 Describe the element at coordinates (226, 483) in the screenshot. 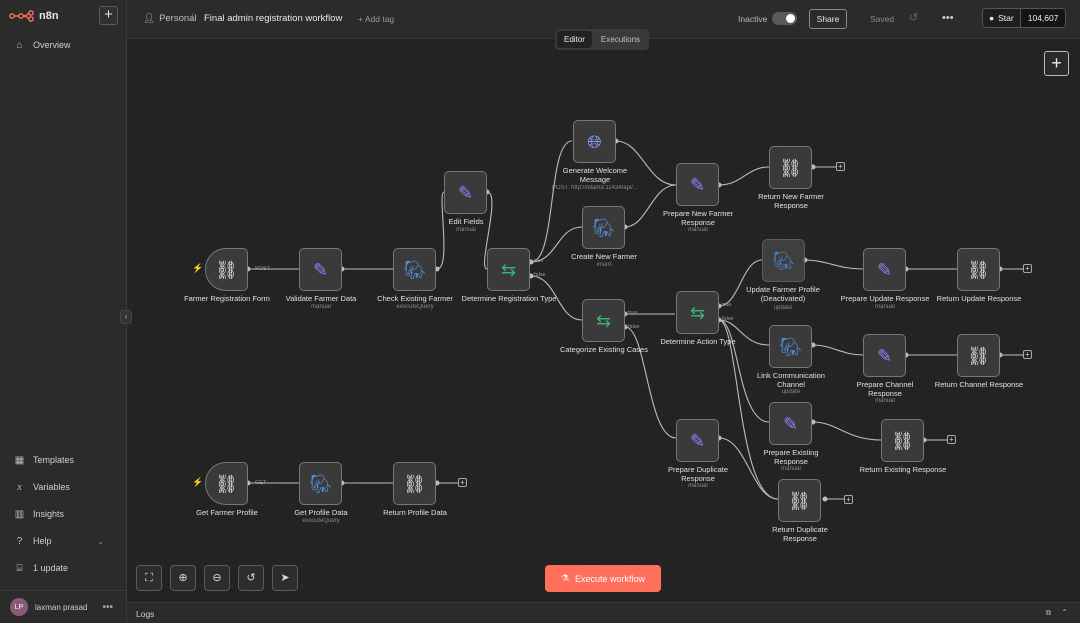

I see `node-get-farmer-profile: ⛓` at that location.